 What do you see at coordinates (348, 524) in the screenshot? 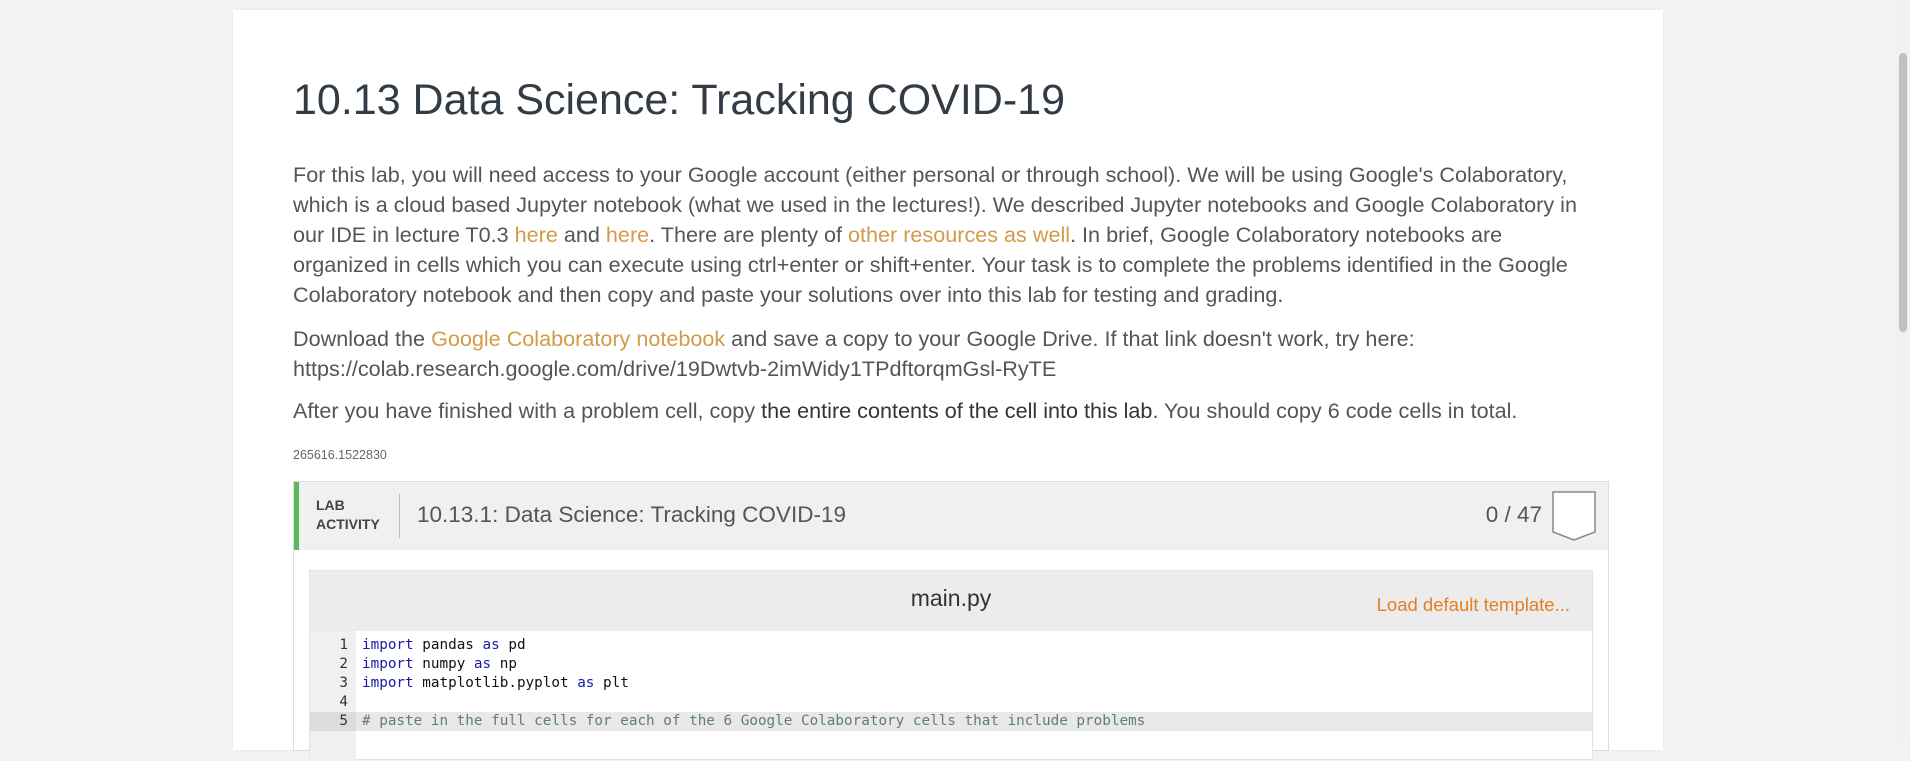
I see `lab-tag-line2: ACTIVITY` at bounding box center [348, 524].